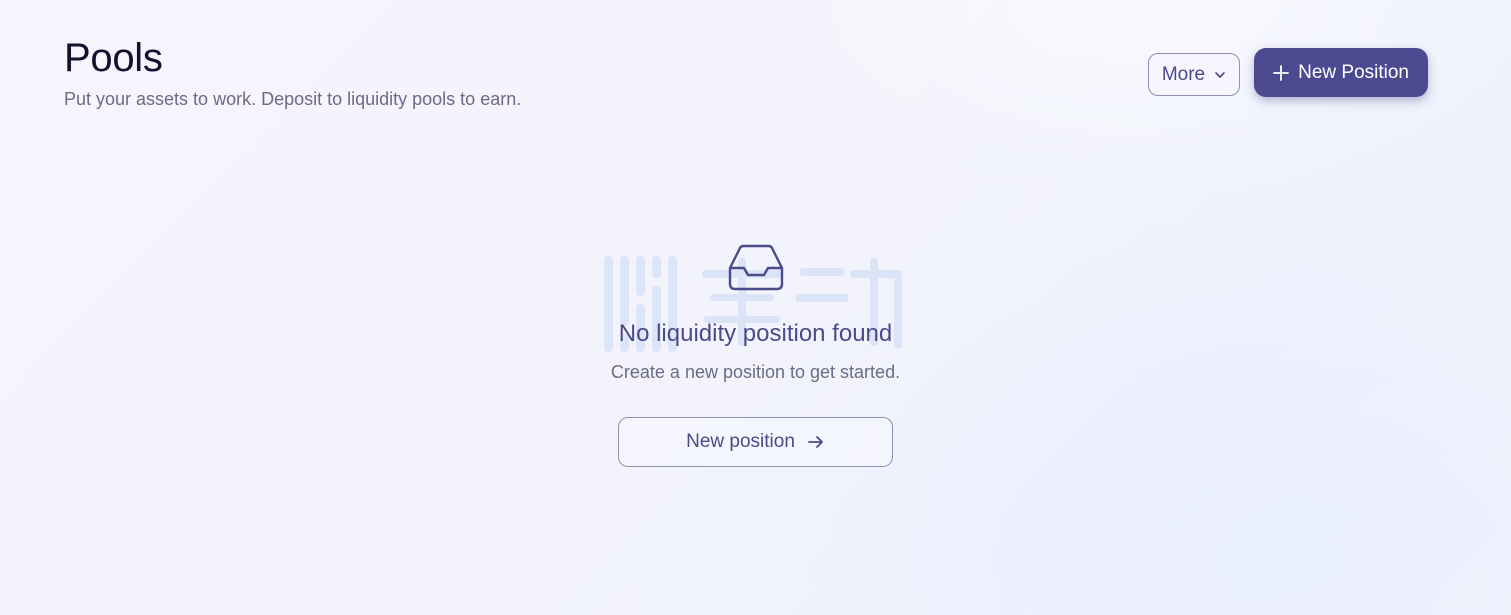 This screenshot has height=615, width=1511. I want to click on page-title: Pools, so click(113, 58).